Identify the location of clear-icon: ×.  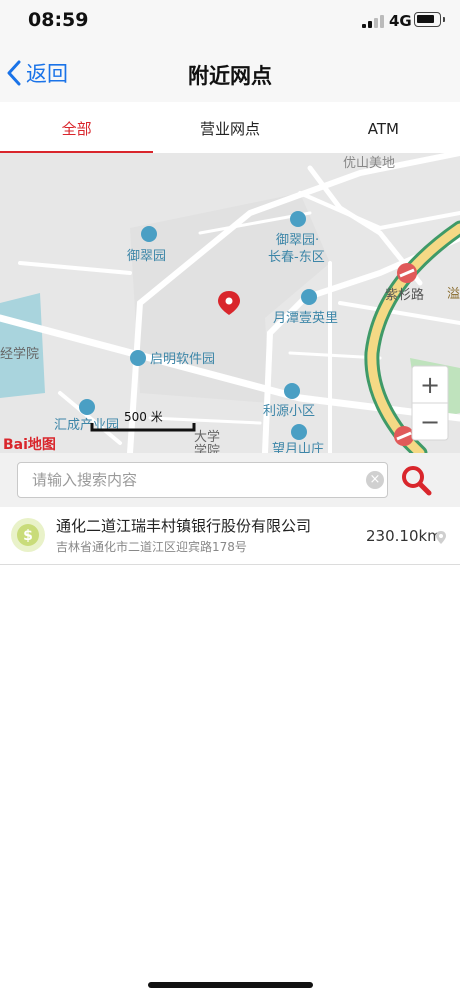
(375, 480).